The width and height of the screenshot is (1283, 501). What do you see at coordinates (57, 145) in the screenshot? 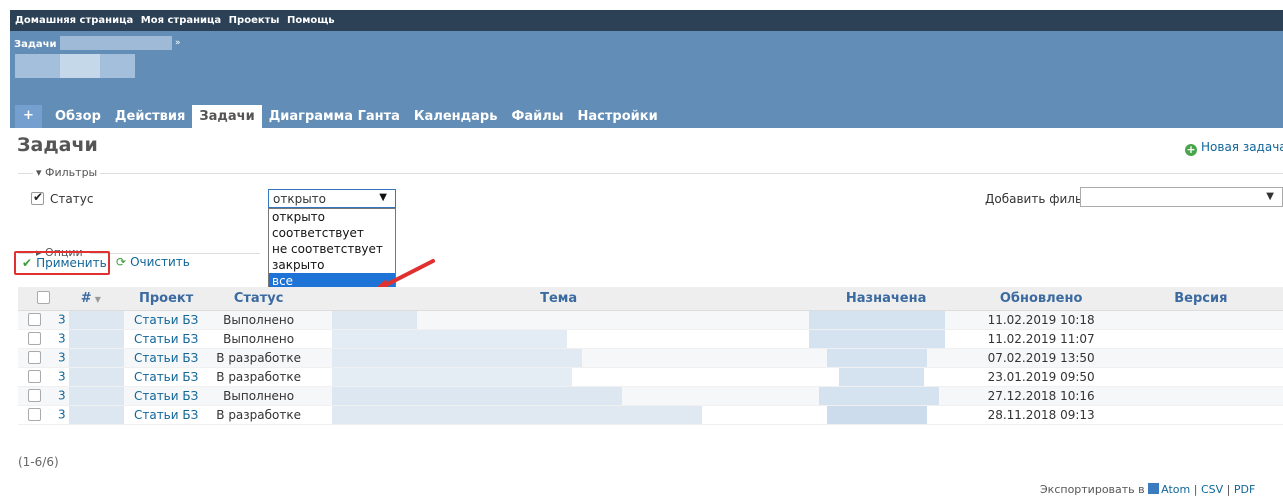
I see `page-title: Задачи` at bounding box center [57, 145].